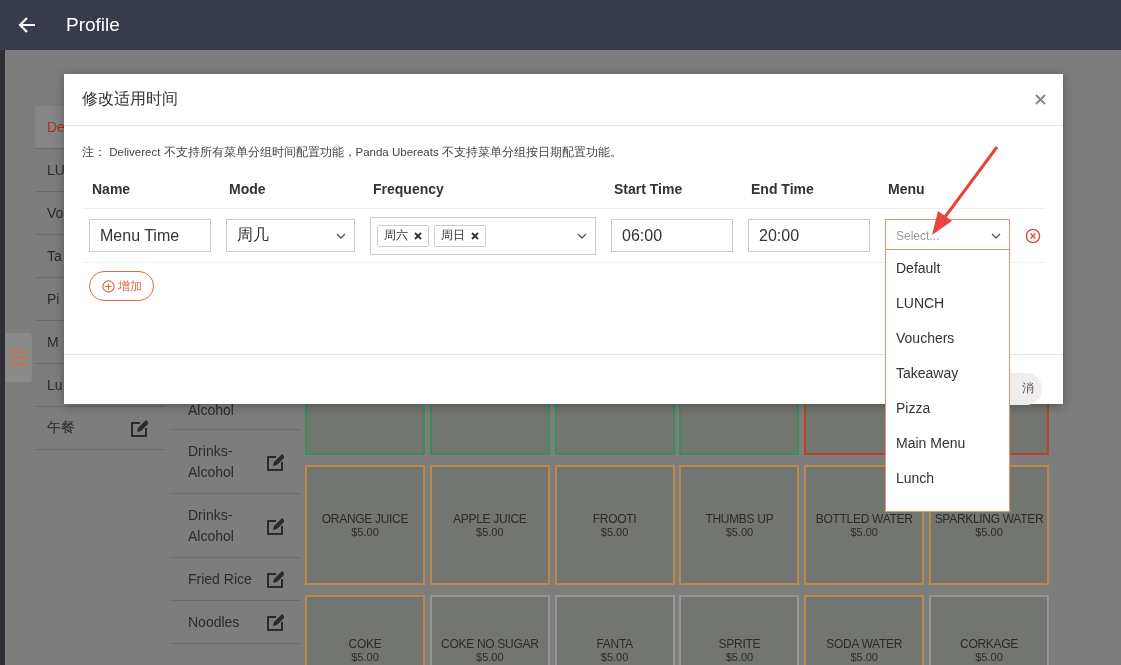 Image resolution: width=1121 pixels, height=665 pixels. What do you see at coordinates (403, 235) in the screenshot?
I see `day-tag: 周六` at bounding box center [403, 235].